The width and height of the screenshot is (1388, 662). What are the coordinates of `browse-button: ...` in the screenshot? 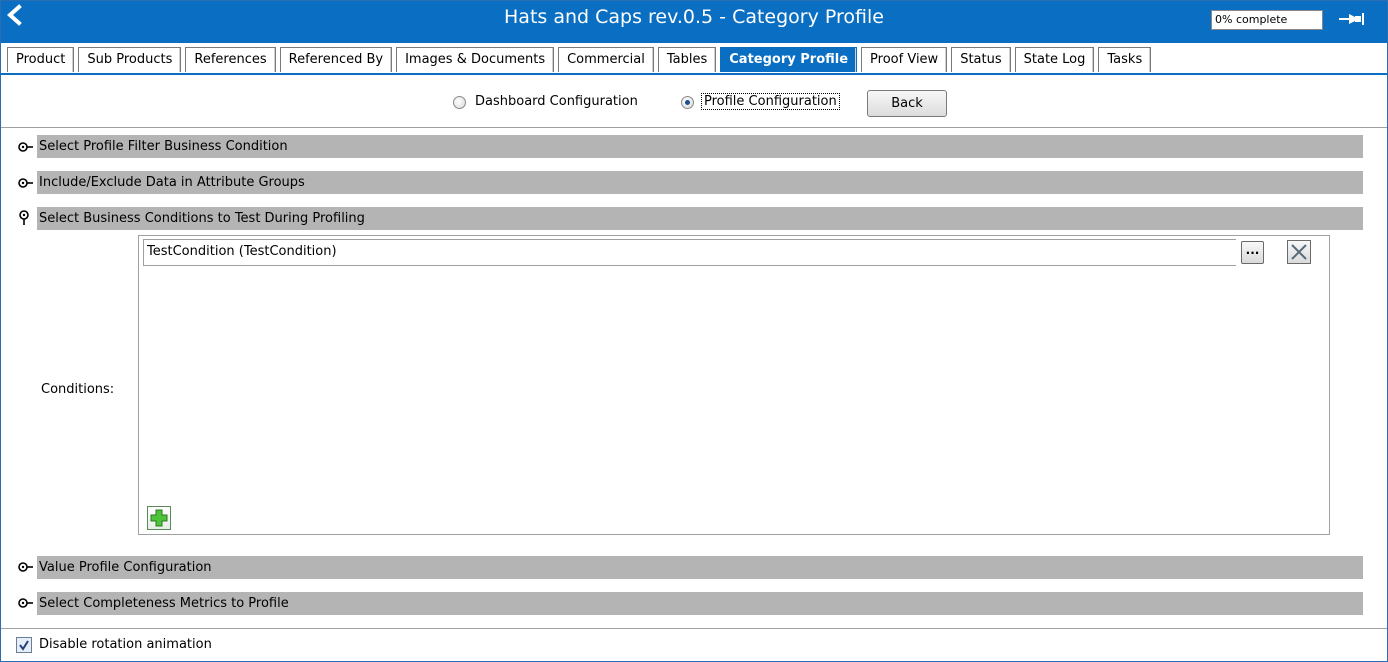 It's located at (1252, 252).